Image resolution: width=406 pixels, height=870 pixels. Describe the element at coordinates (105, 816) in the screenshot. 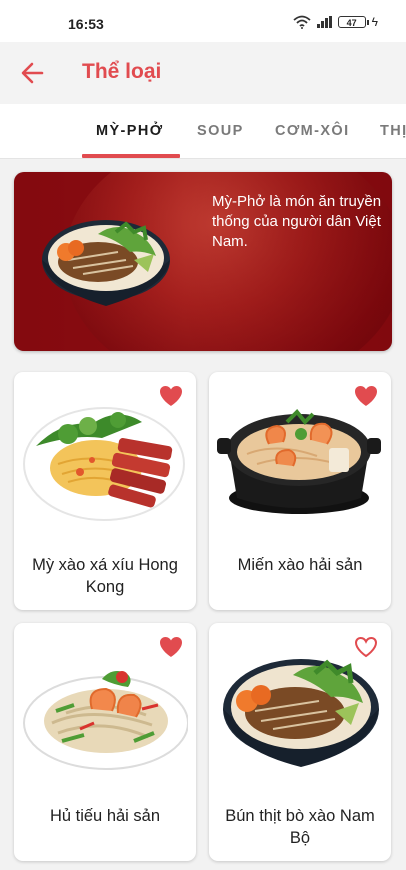

I see `dish-name: Hủ tiếu hải sản` at that location.